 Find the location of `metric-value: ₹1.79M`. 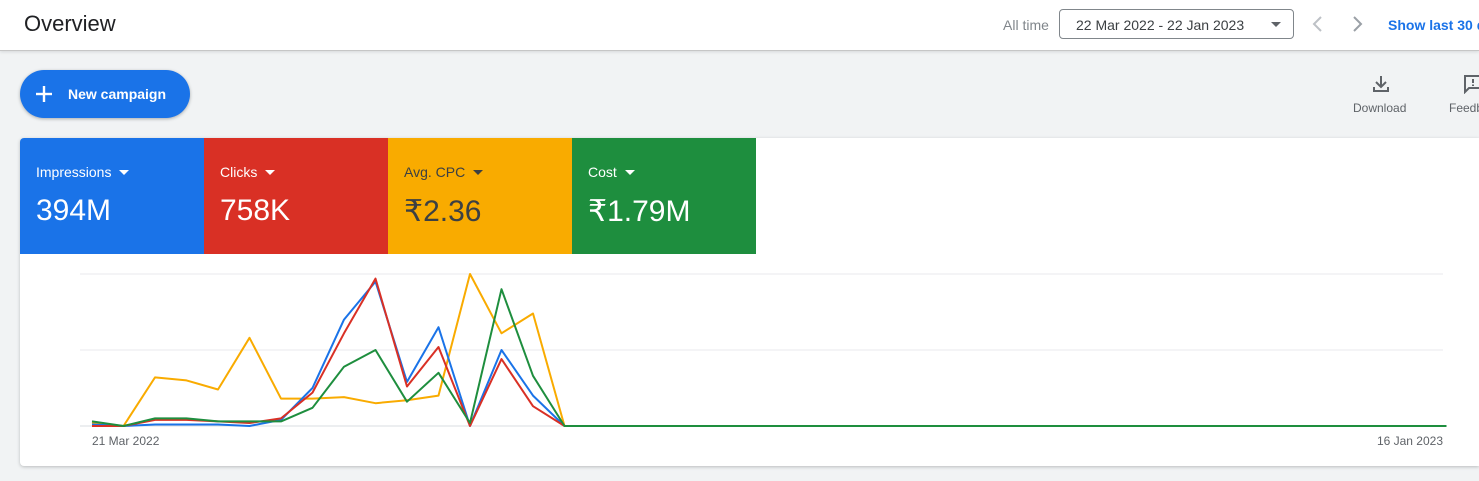

metric-value: ₹1.79M is located at coordinates (639, 211).